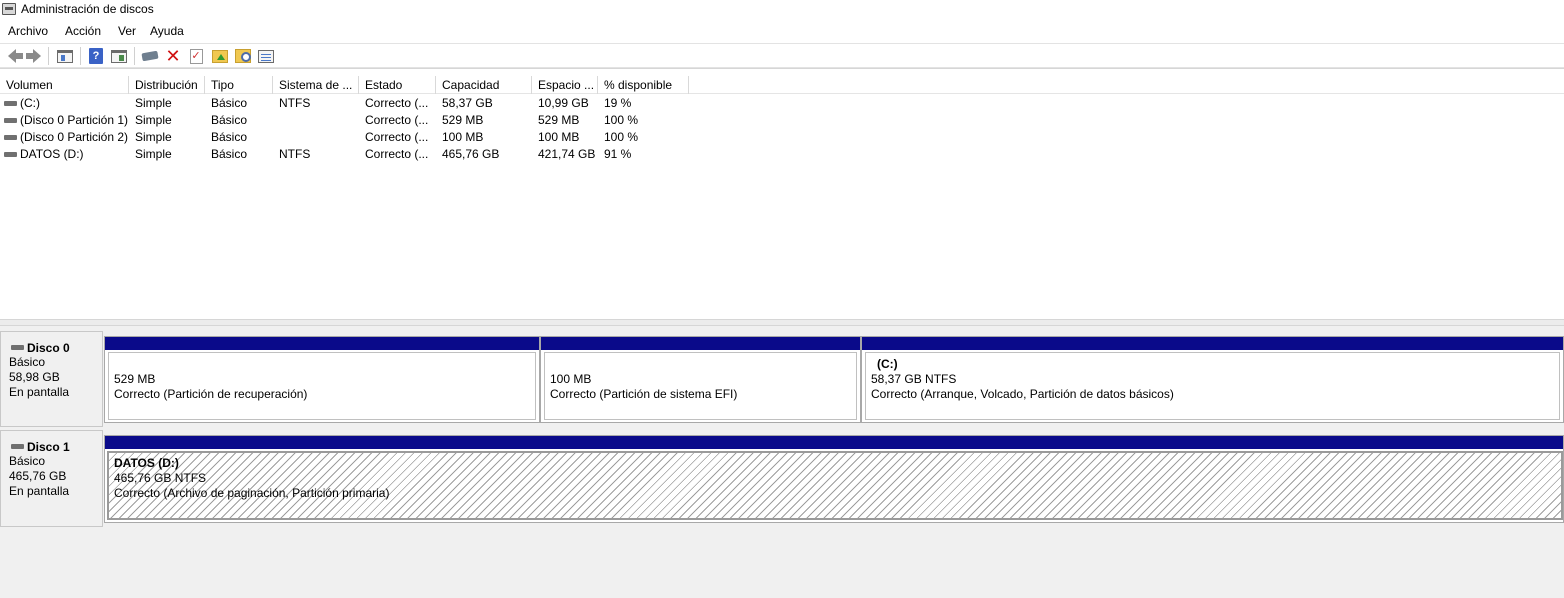  I want to click on cell-volumen: DATOS (D:), so click(52, 154).